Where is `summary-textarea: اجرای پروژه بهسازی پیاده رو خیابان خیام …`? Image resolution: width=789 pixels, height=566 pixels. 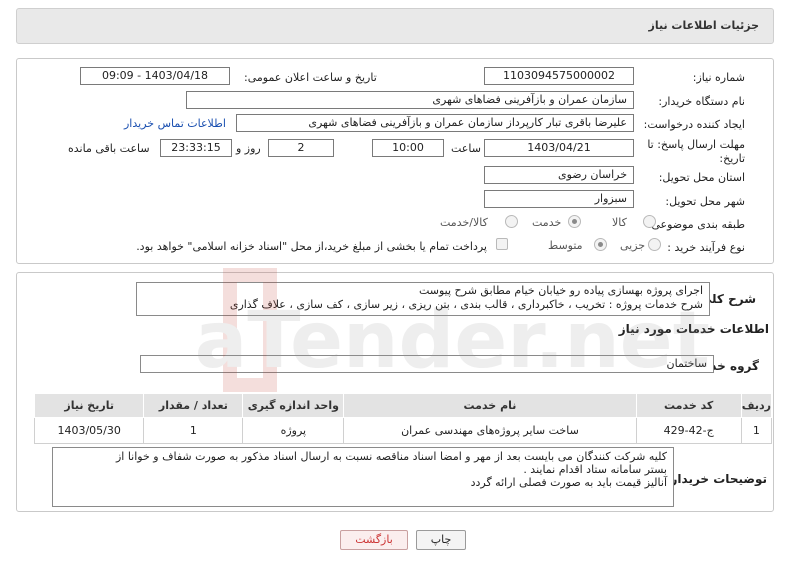 summary-textarea: اجرای پروژه بهسازی پیاده رو خیابان خیام … is located at coordinates (423, 299).